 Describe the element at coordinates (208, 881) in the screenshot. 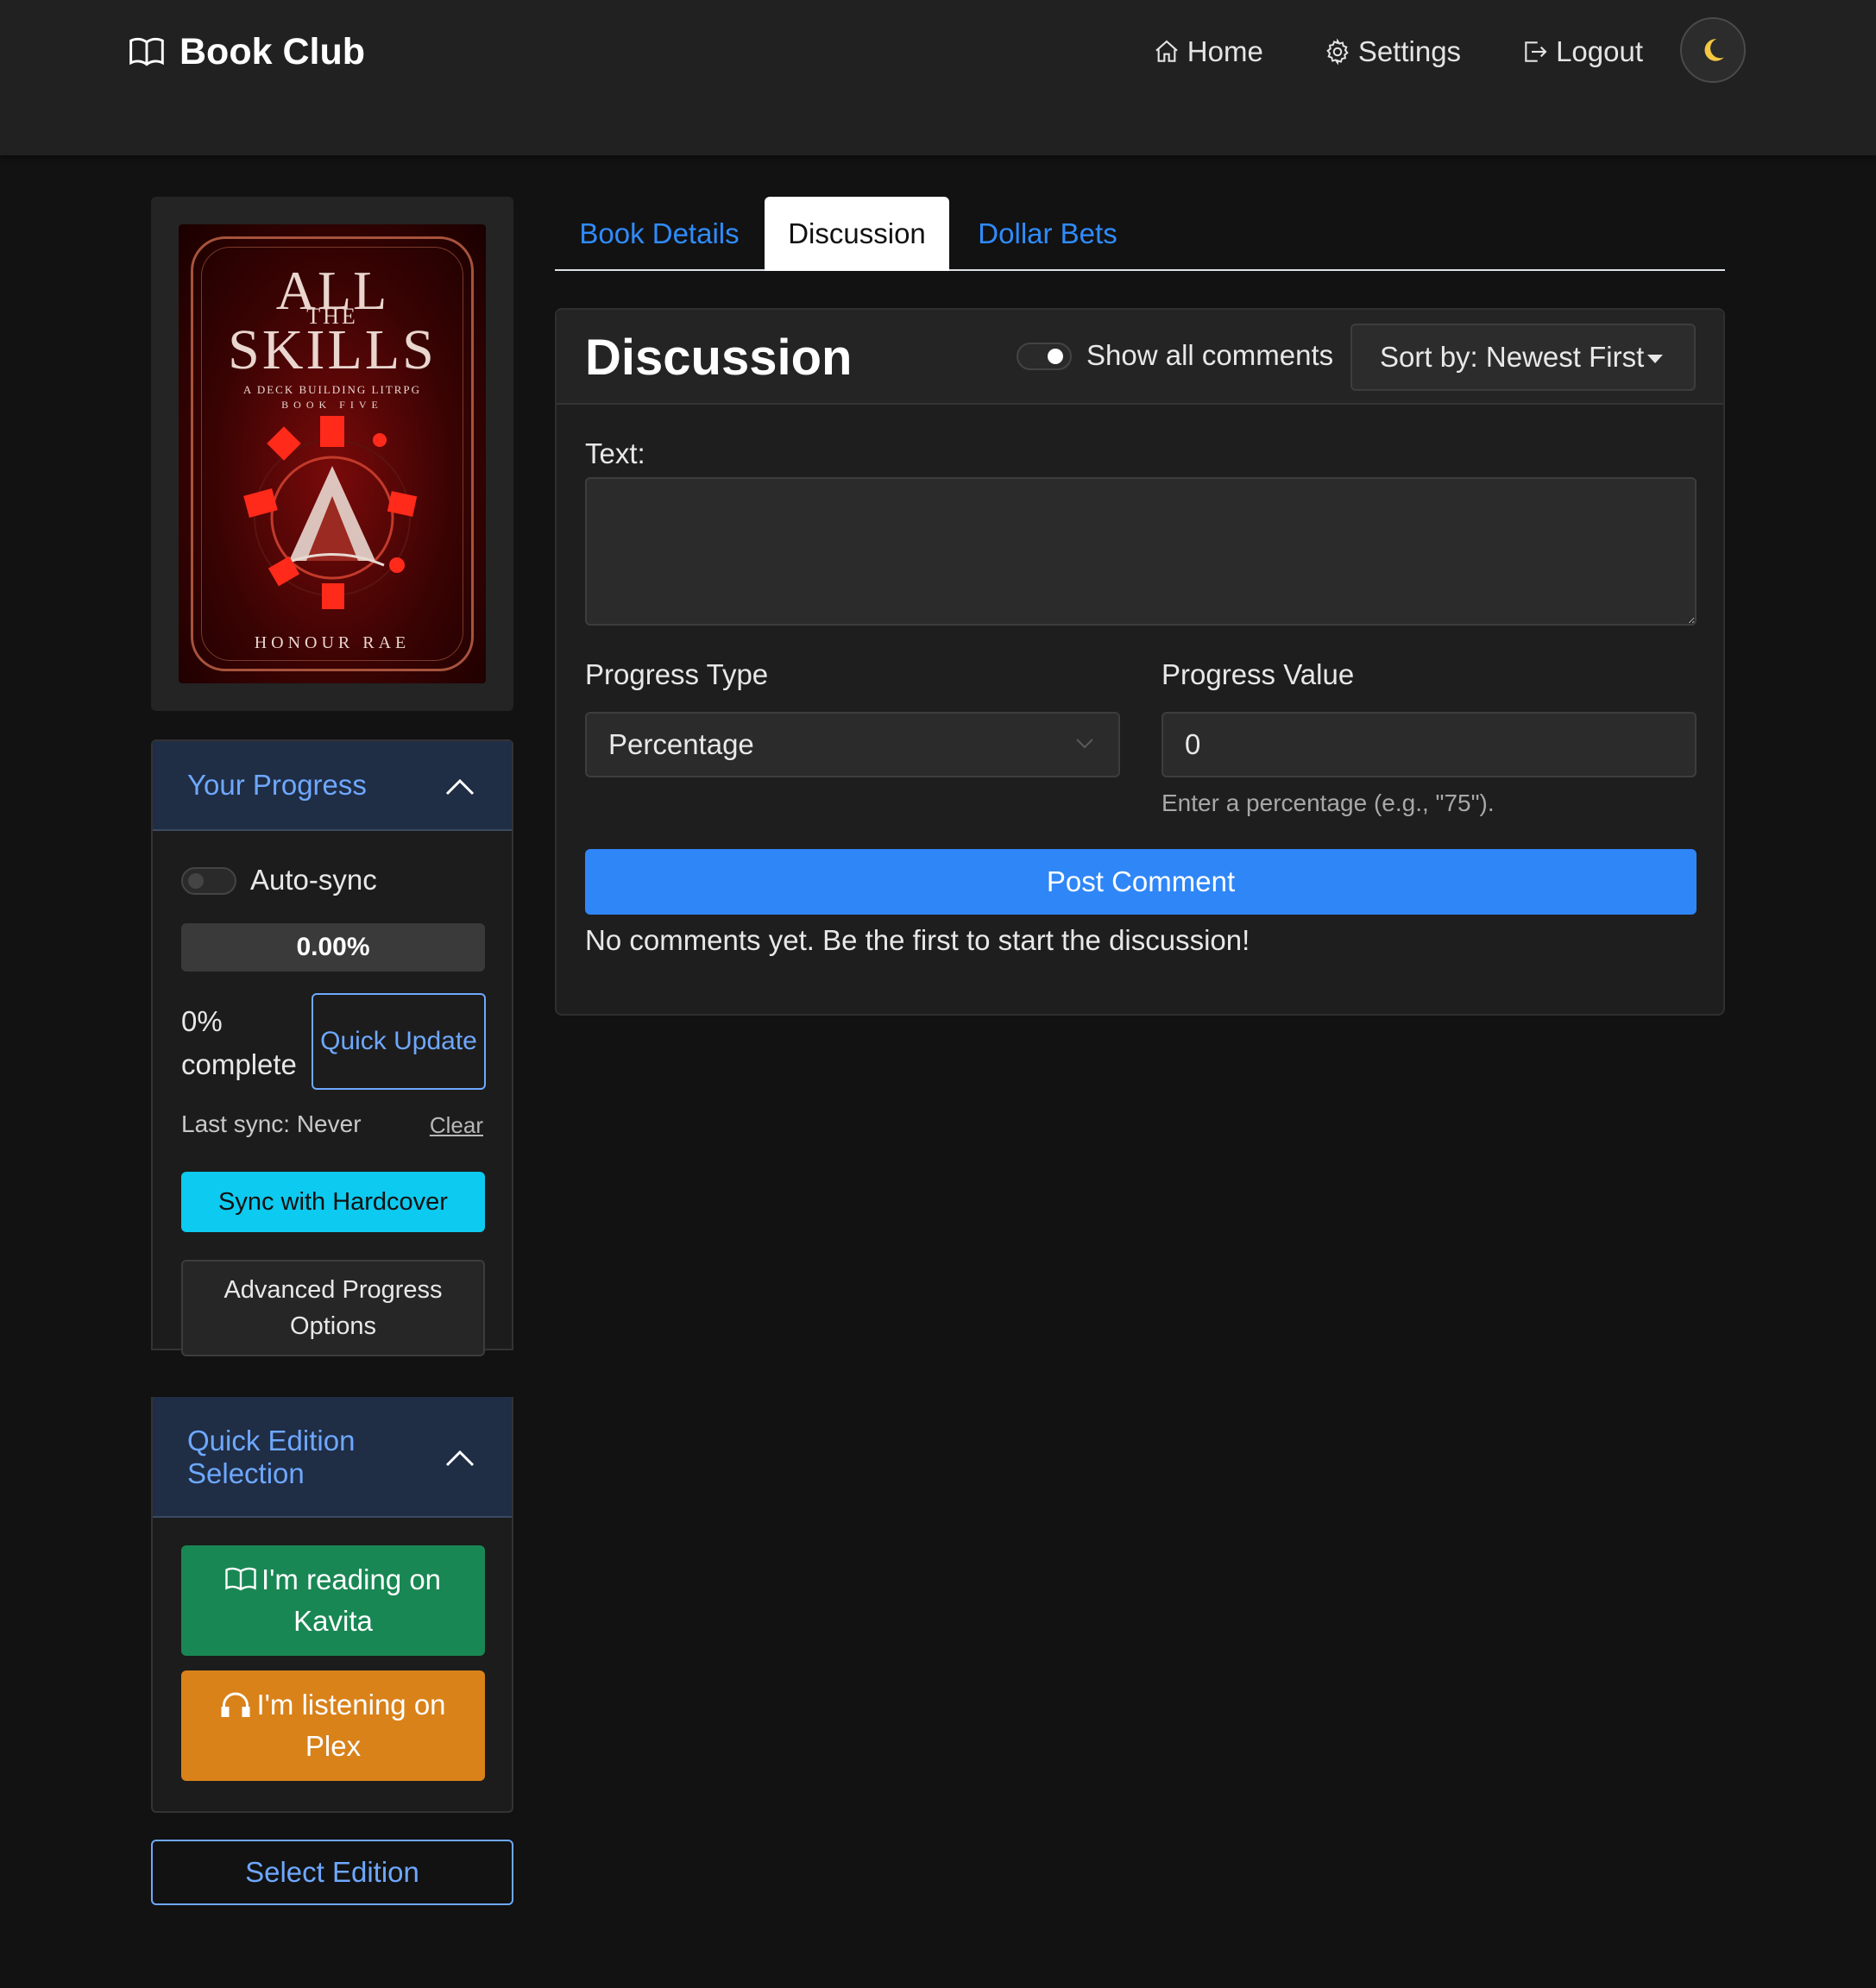

I see `auto-sync-toggle` at that location.